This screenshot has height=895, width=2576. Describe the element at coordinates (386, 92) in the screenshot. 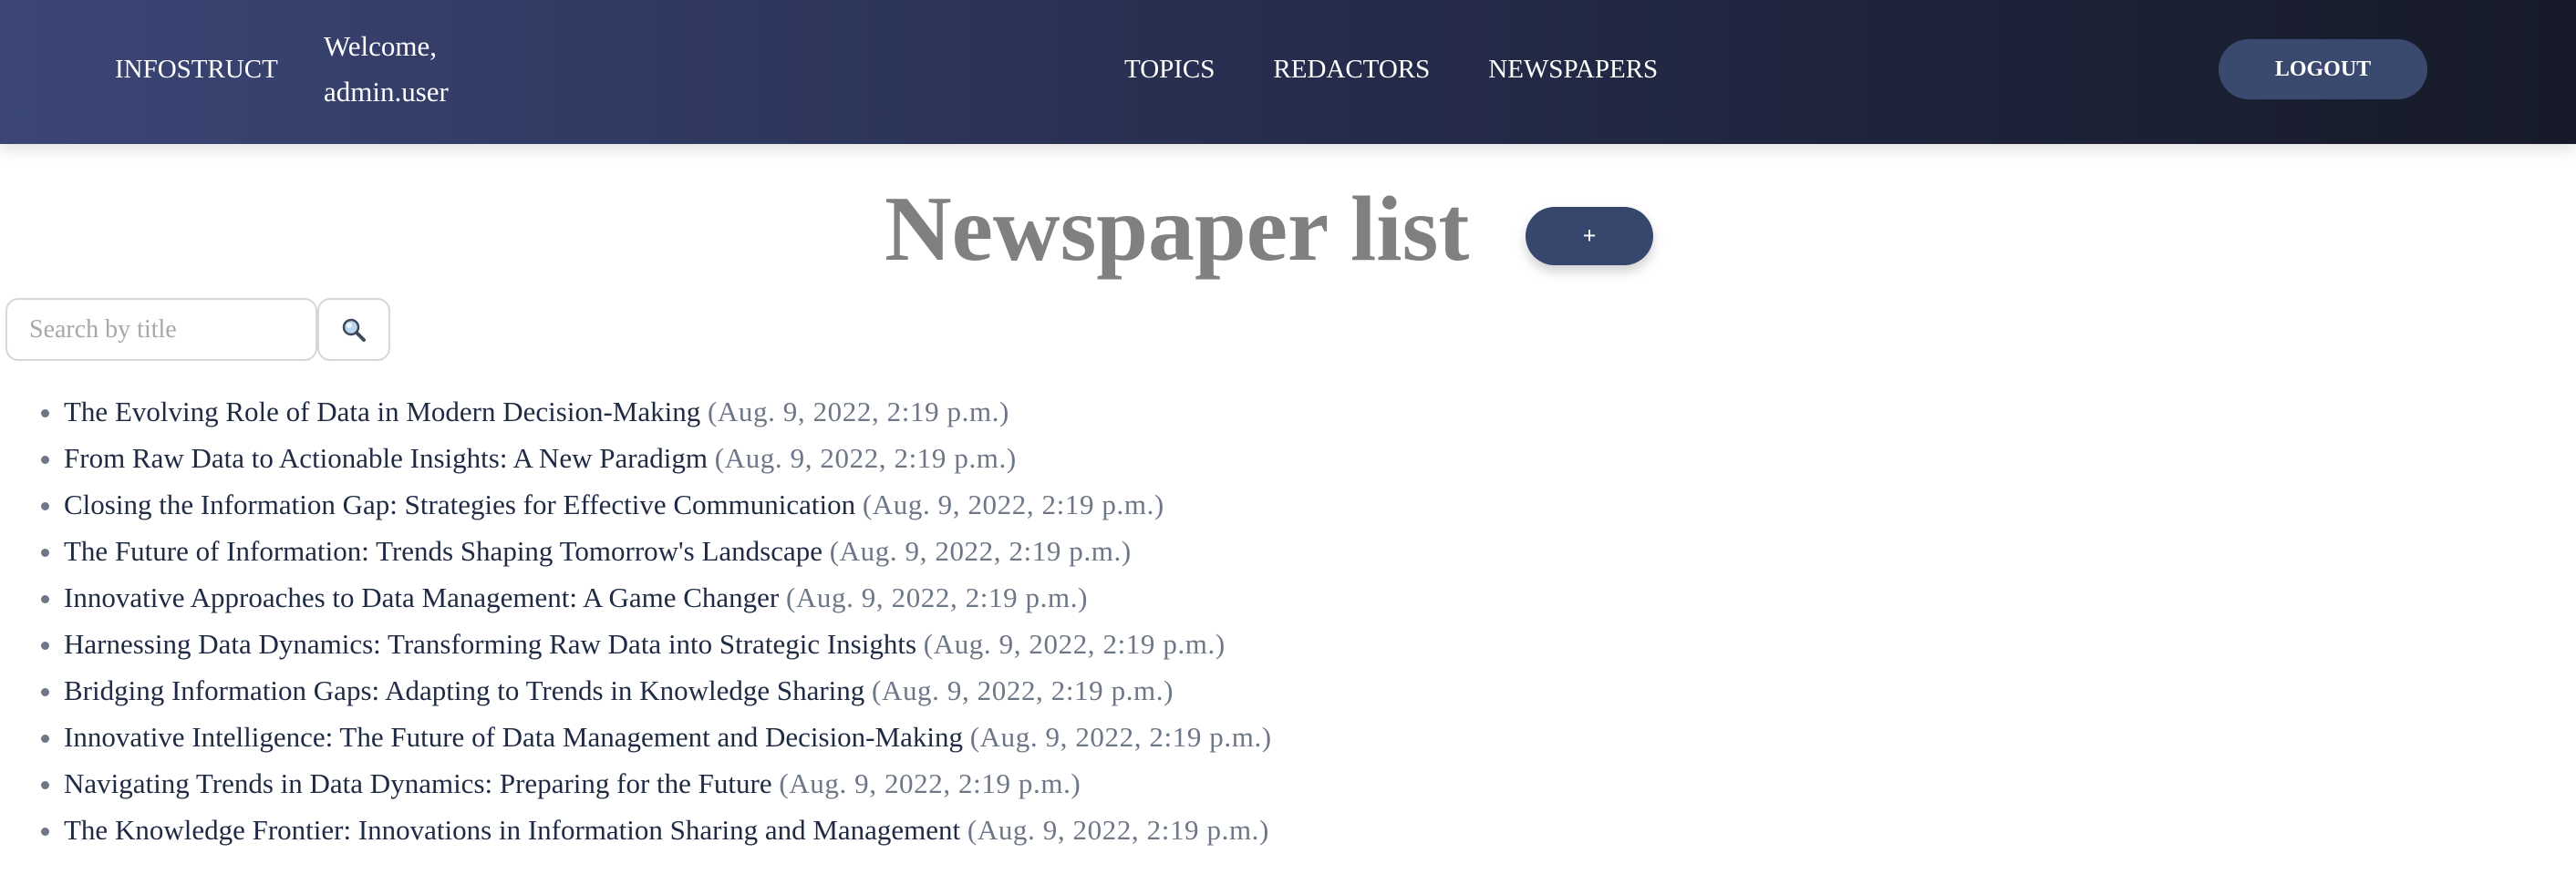

I see `username: admin.user` at that location.